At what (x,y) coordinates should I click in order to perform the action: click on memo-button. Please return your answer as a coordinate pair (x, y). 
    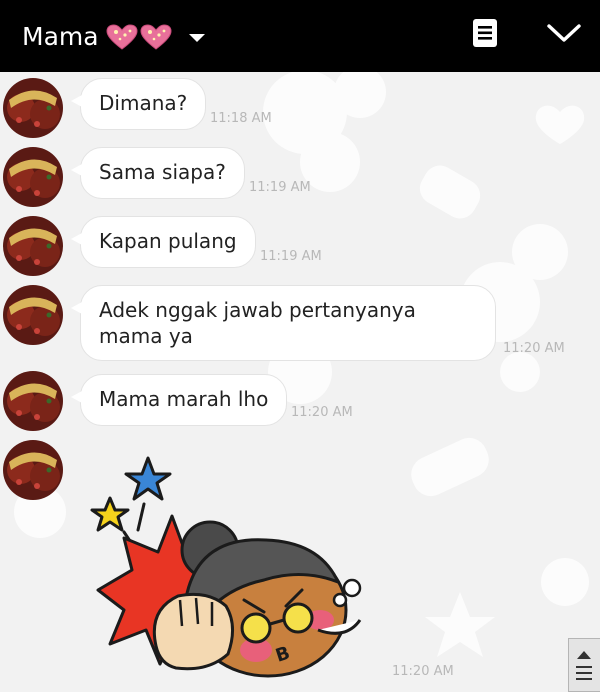
    Looking at the image, I should click on (485, 33).